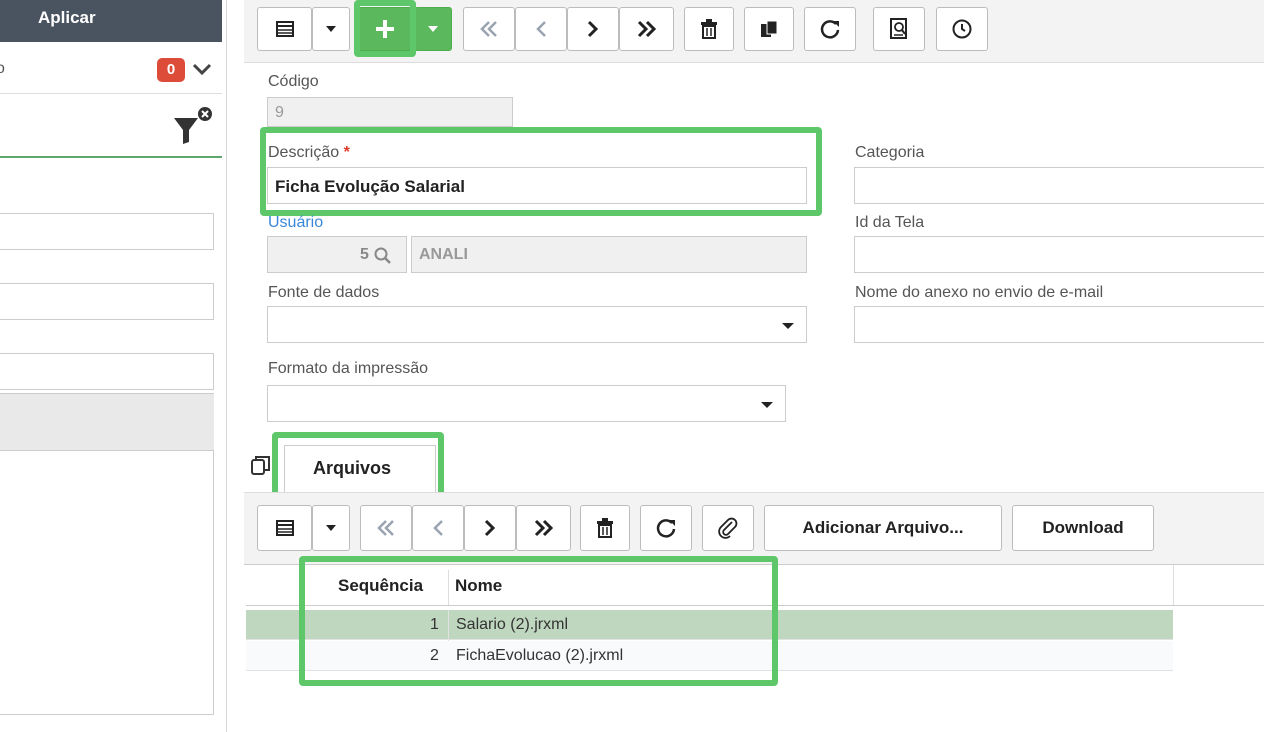 The width and height of the screenshot is (1264, 732). I want to click on report-preview-button, so click(899, 29).